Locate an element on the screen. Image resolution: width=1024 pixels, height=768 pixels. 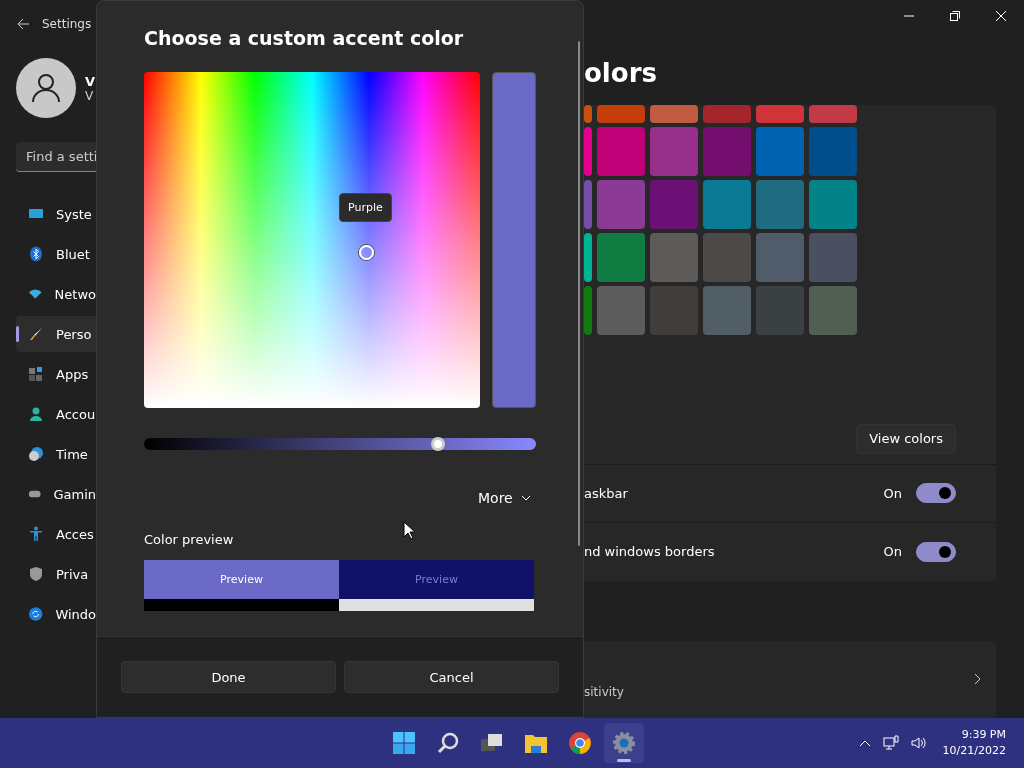
search-icon is located at coordinates (448, 743).